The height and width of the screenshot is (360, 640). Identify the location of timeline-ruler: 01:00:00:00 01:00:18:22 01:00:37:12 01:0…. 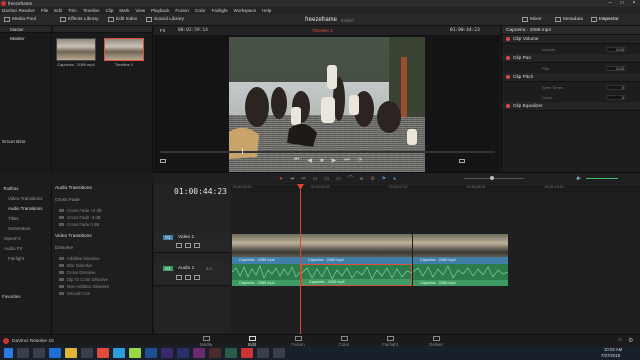
(435, 189).